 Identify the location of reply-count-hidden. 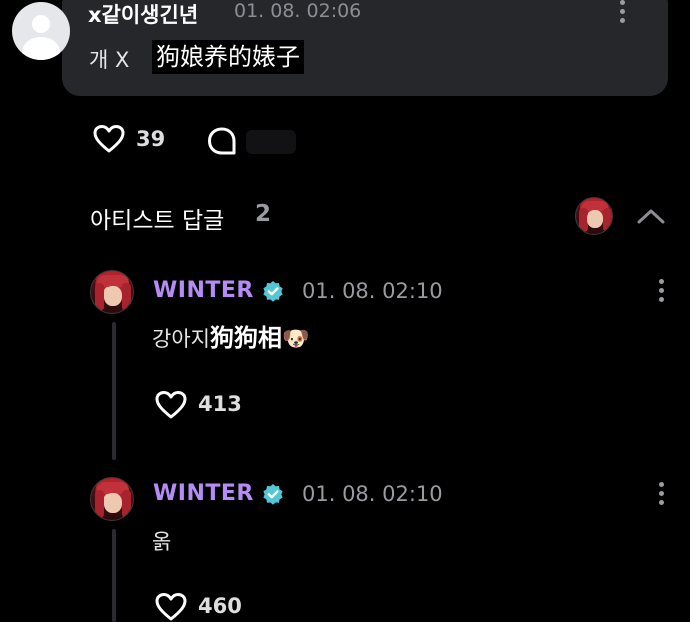
(271, 142).